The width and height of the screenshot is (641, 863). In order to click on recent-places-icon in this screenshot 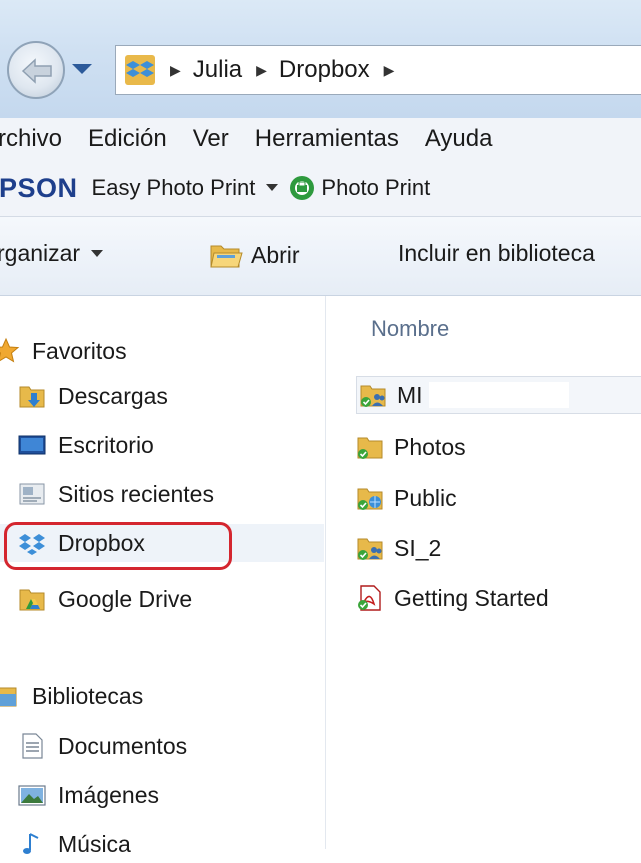, I will do `click(32, 494)`.